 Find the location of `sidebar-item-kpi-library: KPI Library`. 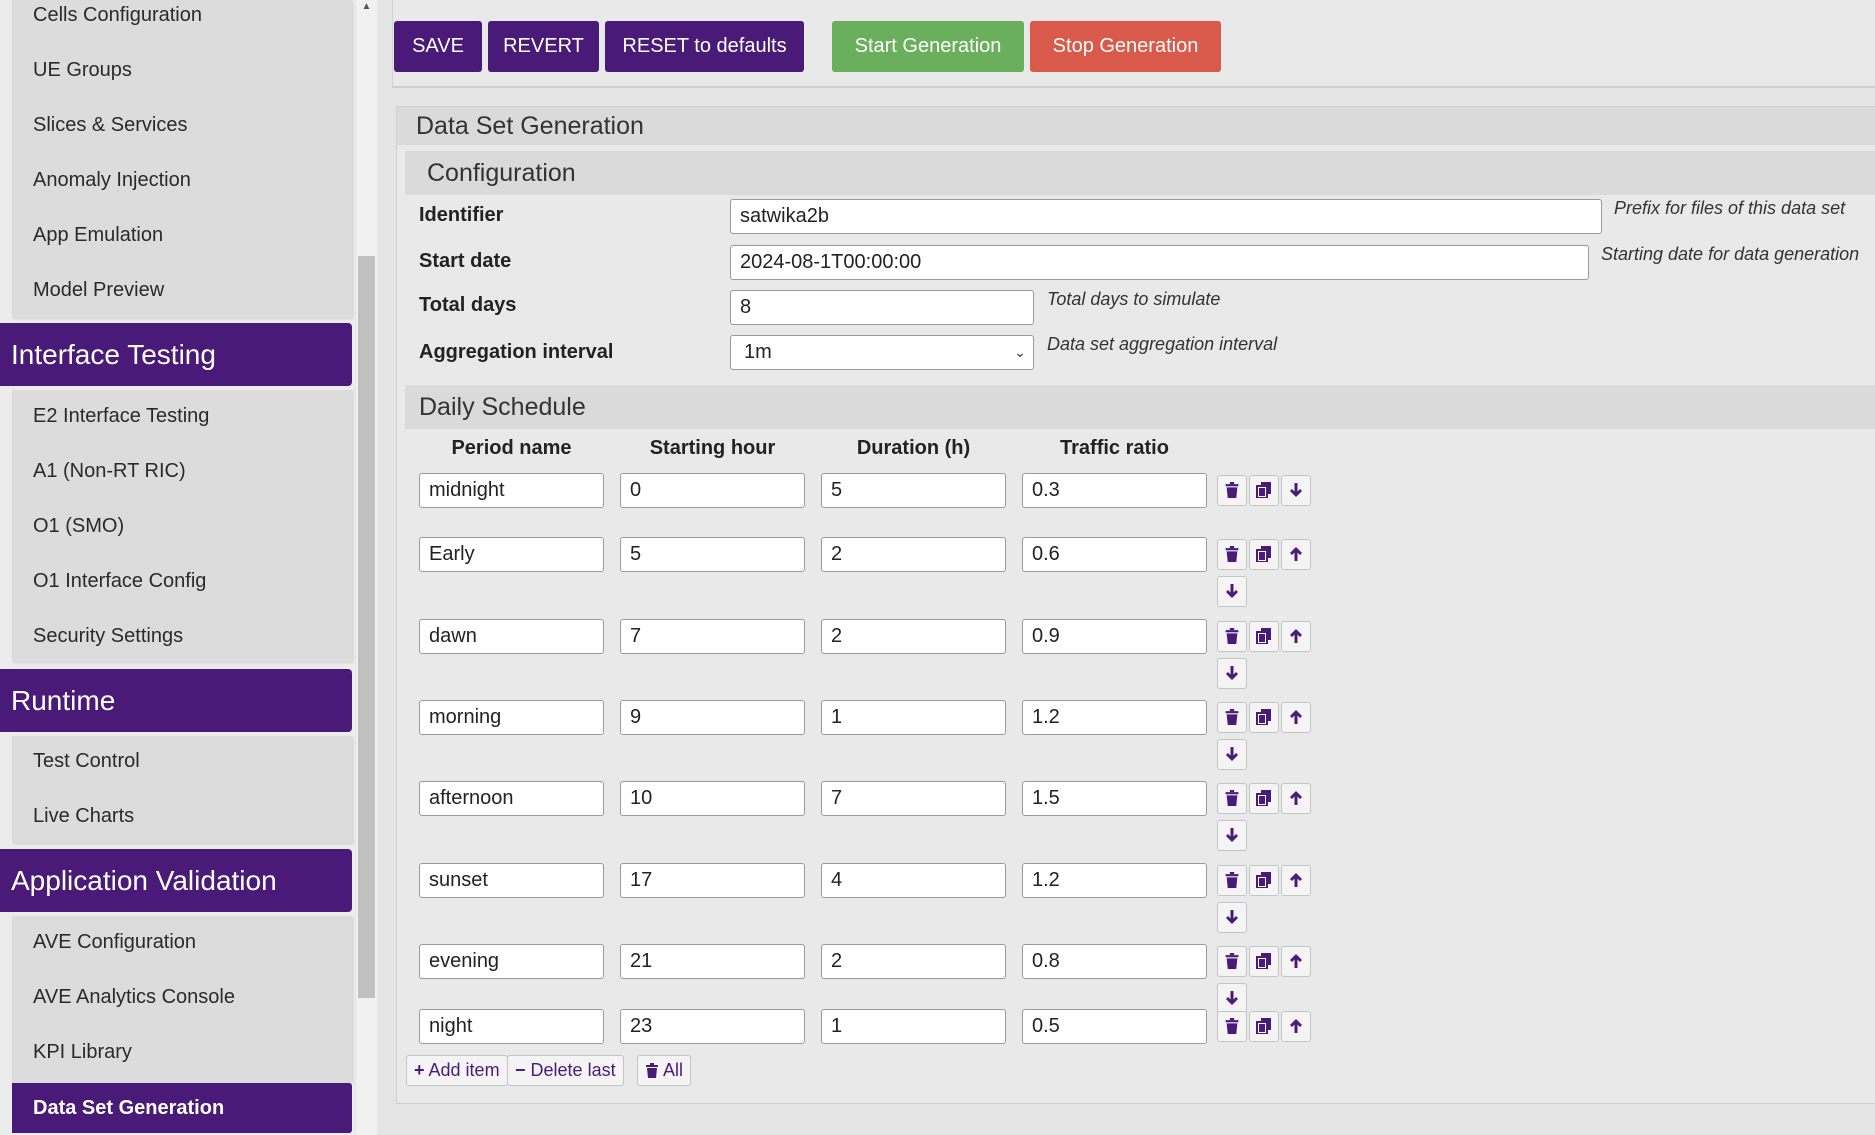

sidebar-item-kpi-library: KPI Library is located at coordinates (82, 1052).